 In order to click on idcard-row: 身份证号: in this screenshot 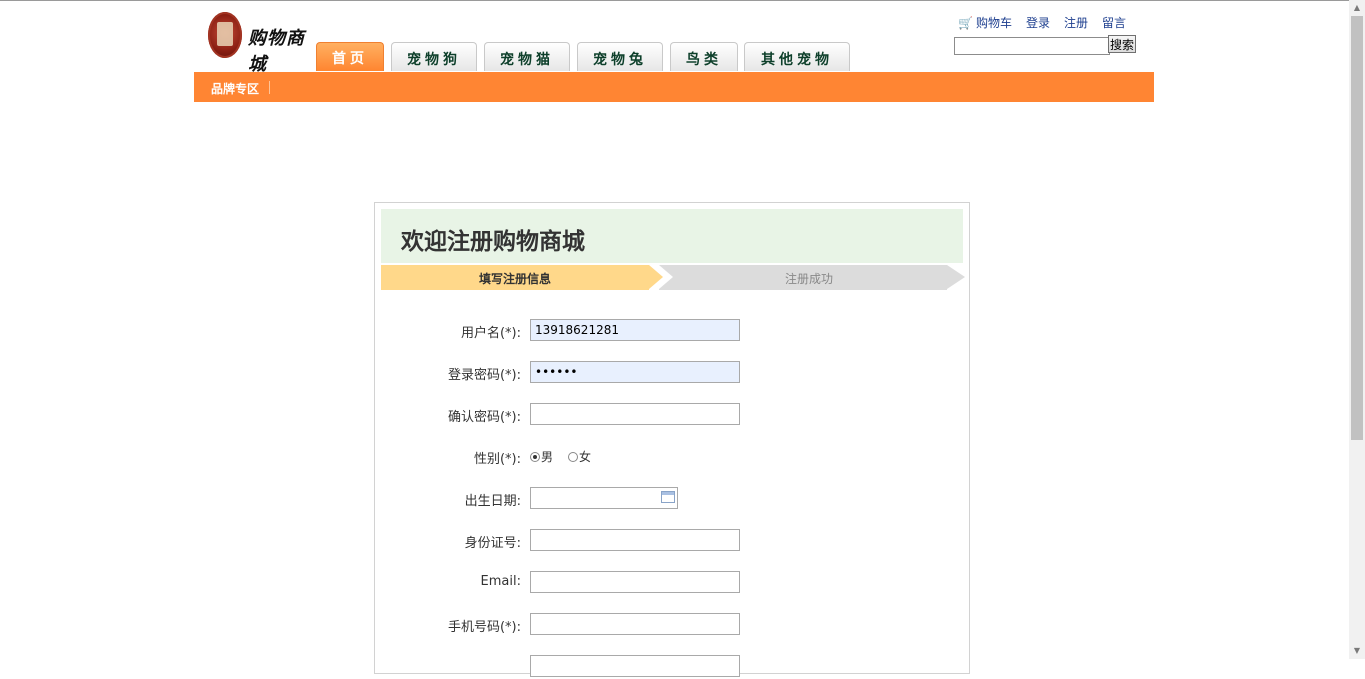, I will do `click(672, 541)`.